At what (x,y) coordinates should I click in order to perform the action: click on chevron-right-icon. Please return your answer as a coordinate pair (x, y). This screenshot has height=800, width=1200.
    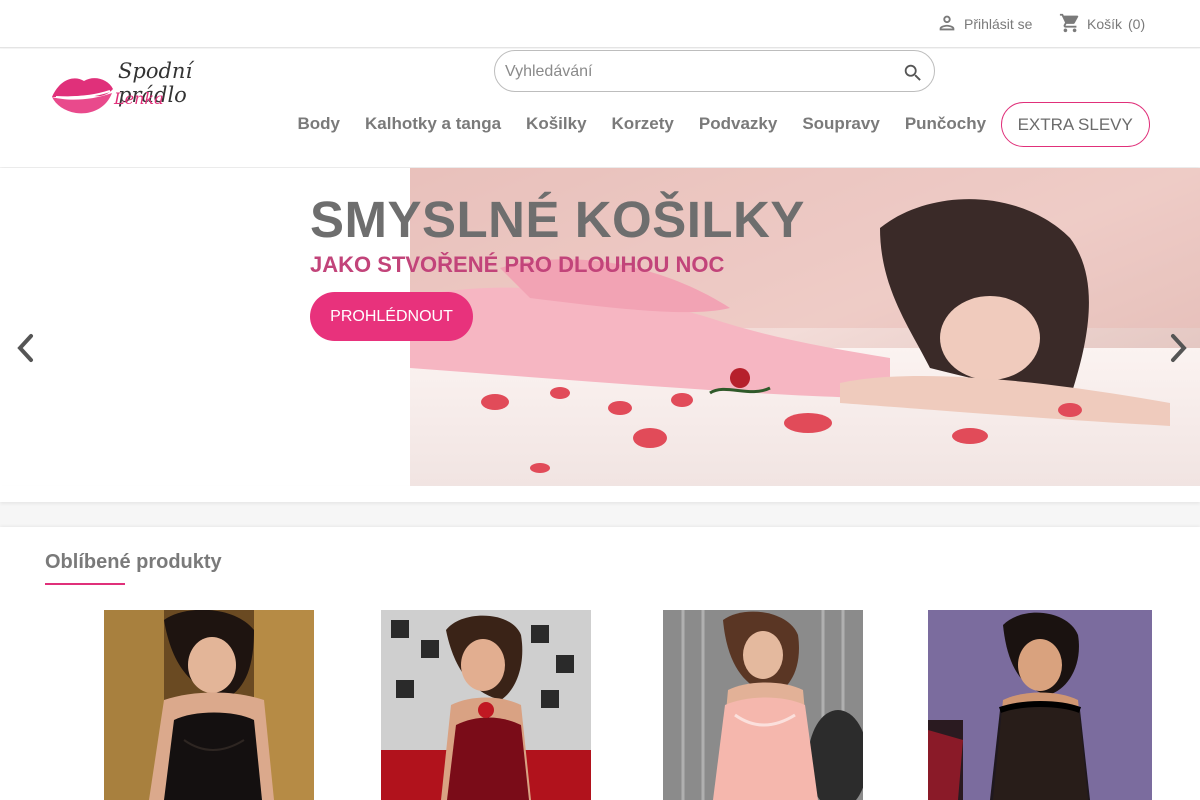
    Looking at the image, I should click on (1178, 348).